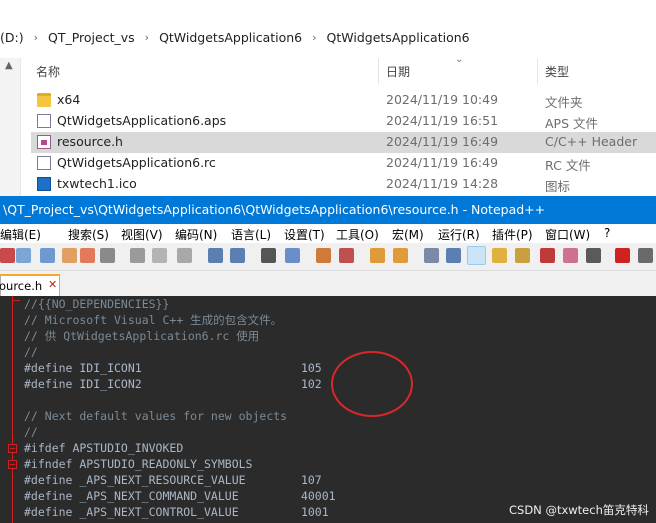 The width and height of the screenshot is (656, 523). What do you see at coordinates (607, 233) in the screenshot?
I see `menu-item-help: ?` at bounding box center [607, 233].